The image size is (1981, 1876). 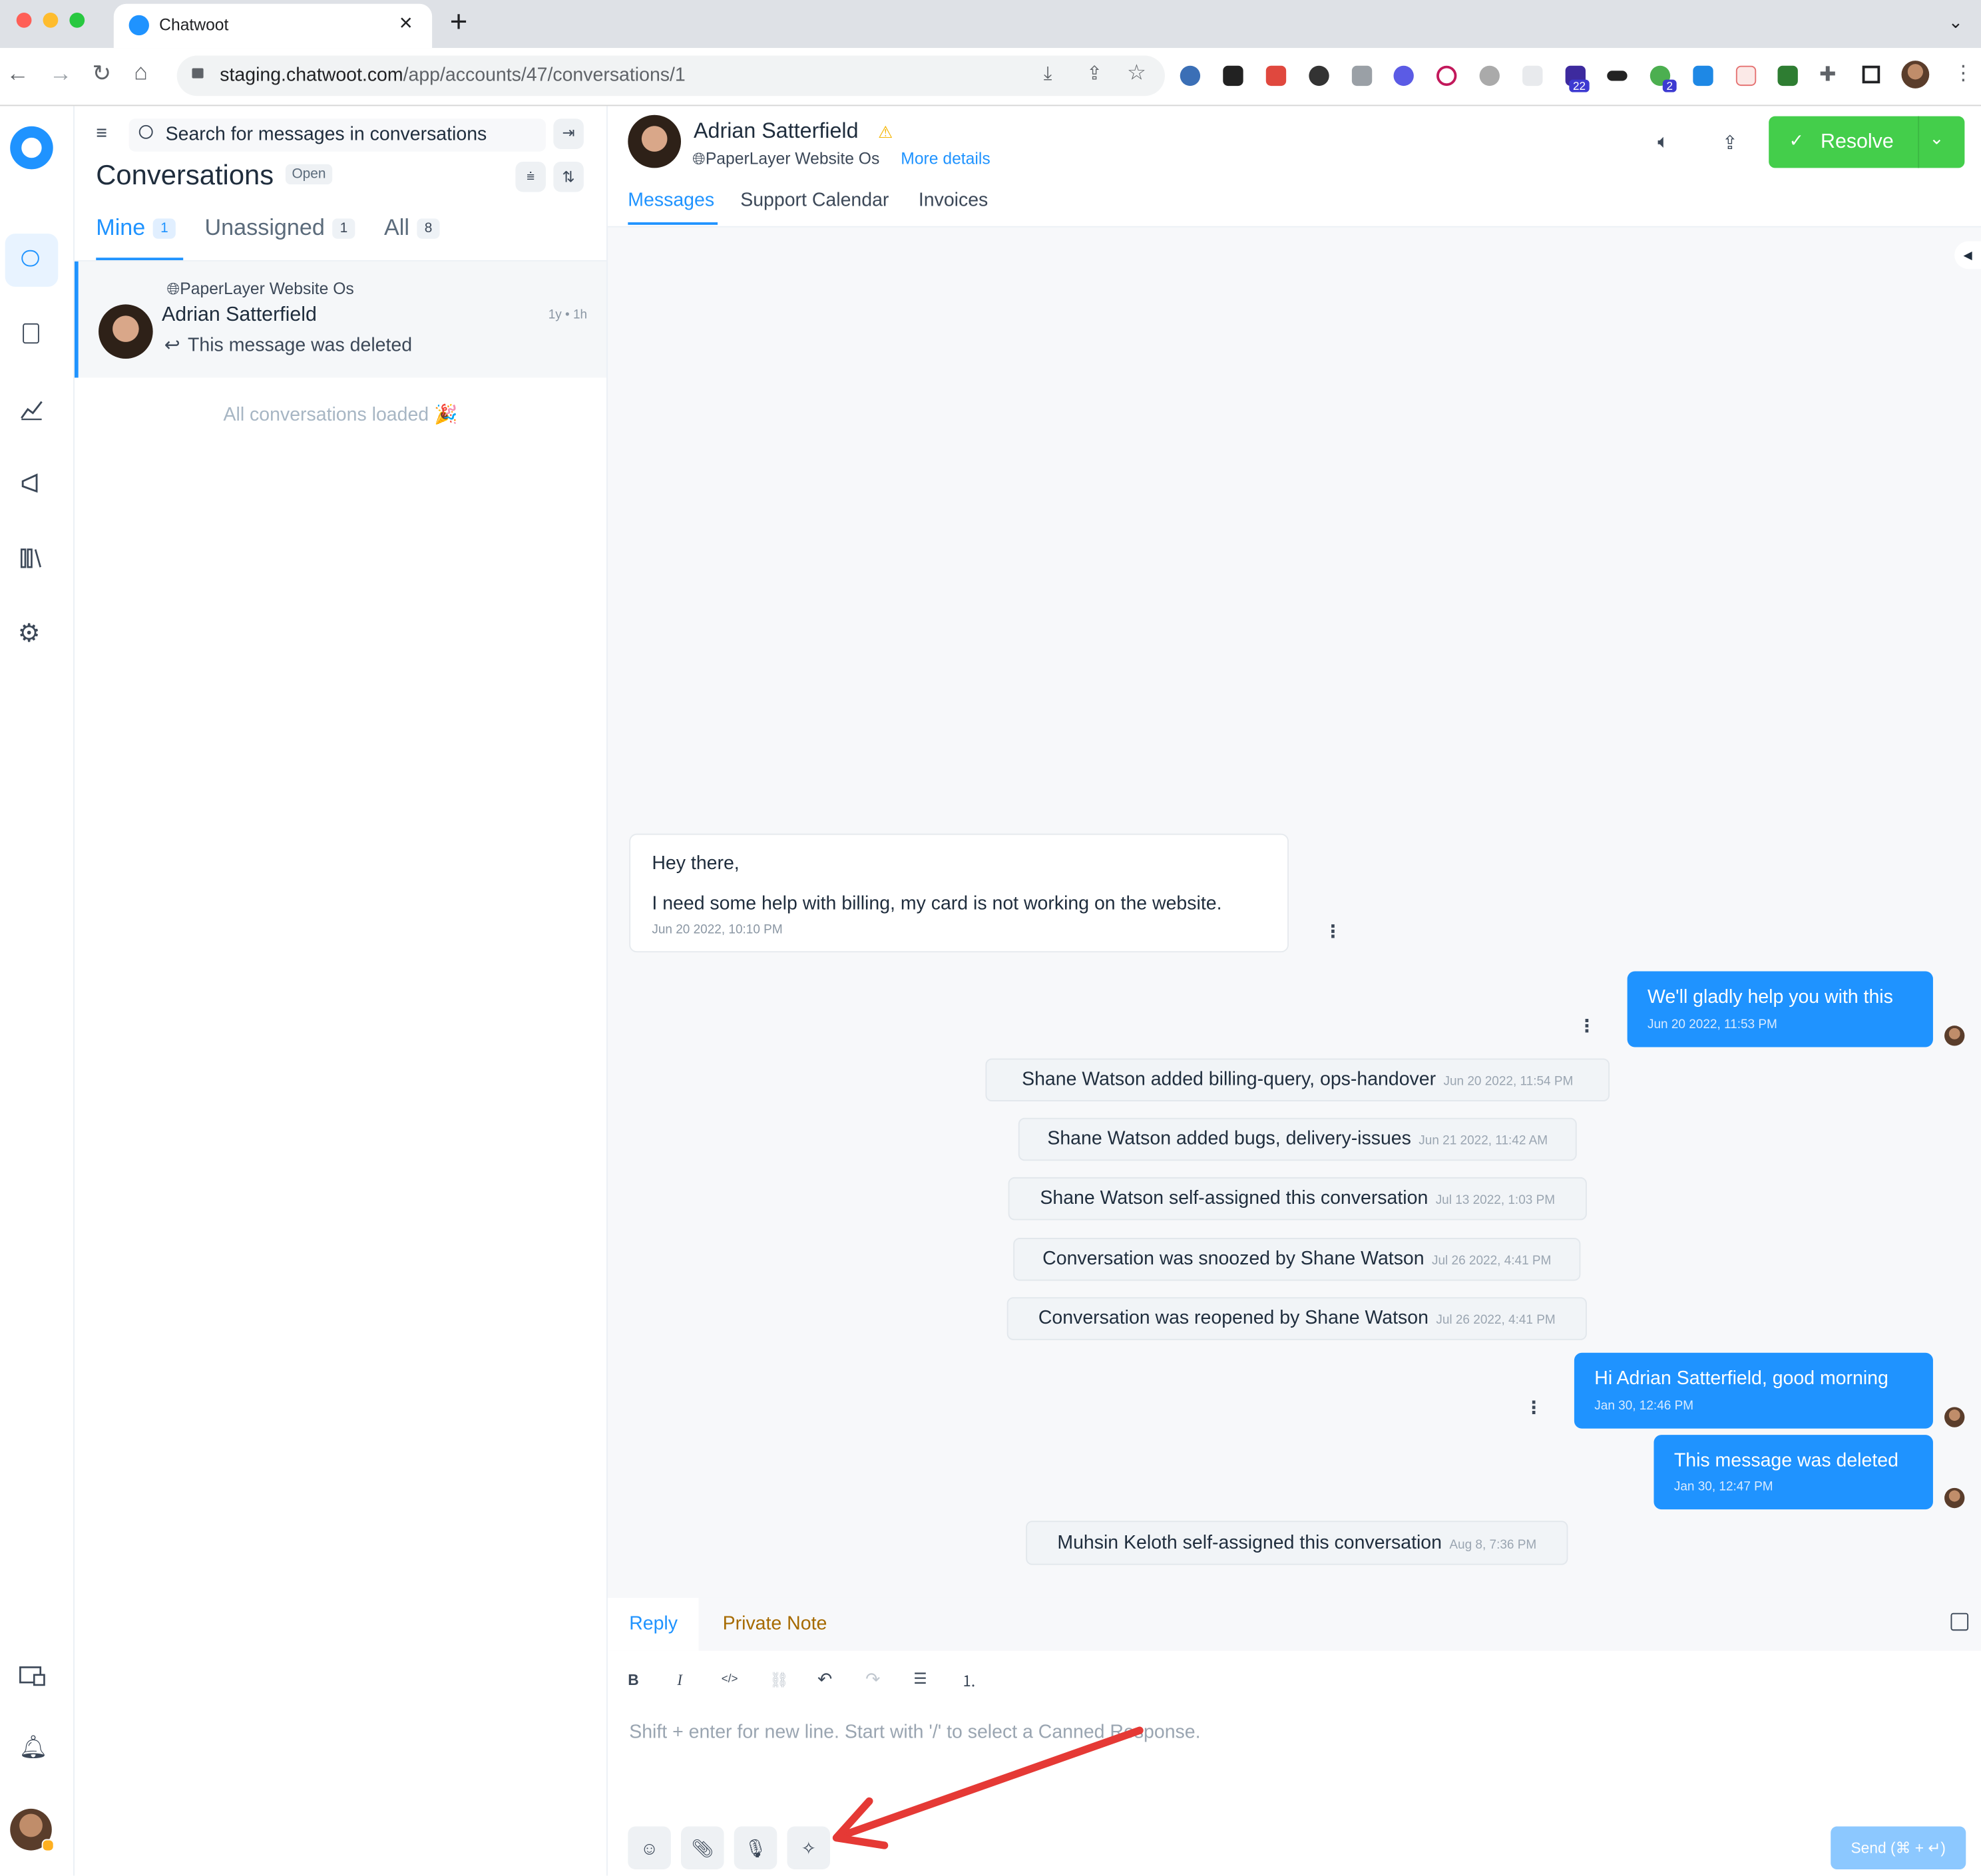 I want to click on inbox-label: 🌐︎PaperLayer Website Os, so click(x=260, y=288).